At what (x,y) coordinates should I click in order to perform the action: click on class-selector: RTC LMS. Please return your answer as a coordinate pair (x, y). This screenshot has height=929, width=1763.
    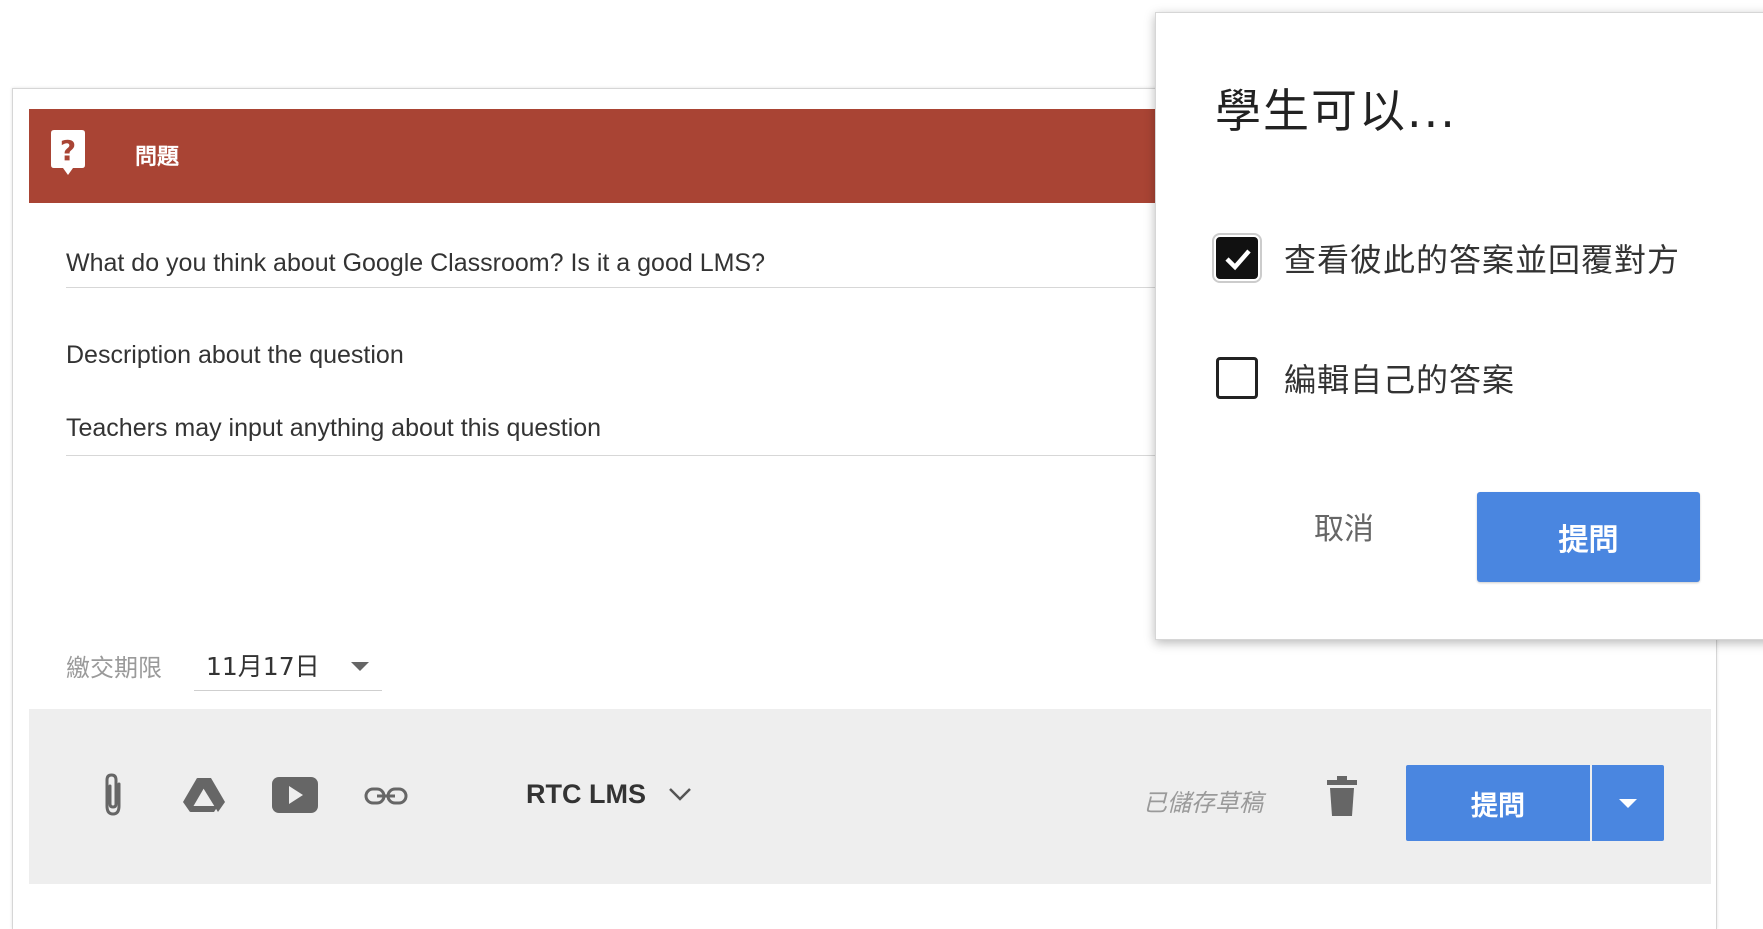
    Looking at the image, I should click on (586, 794).